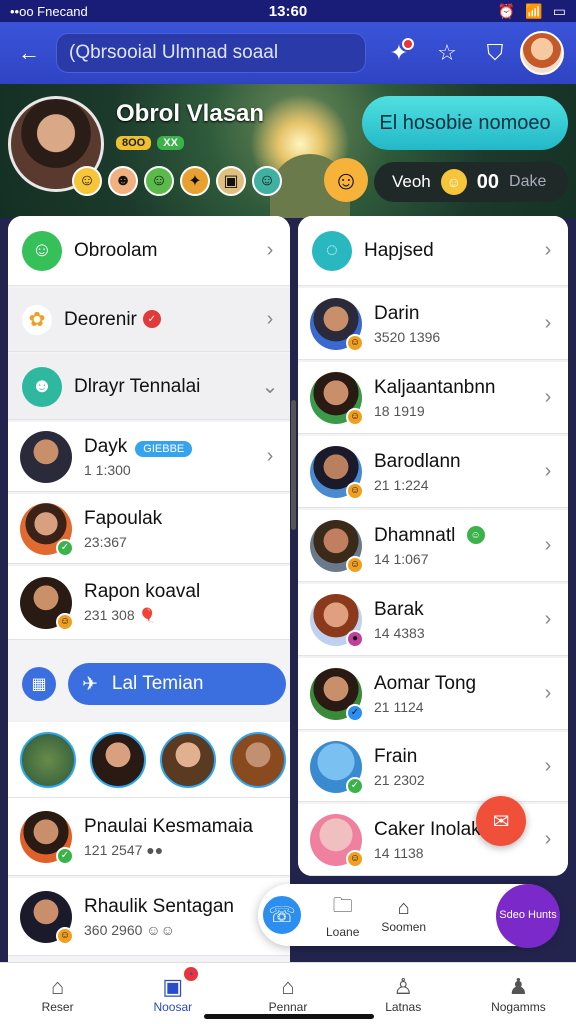  I want to click on loane-button: 🗀 Loane, so click(342, 915).